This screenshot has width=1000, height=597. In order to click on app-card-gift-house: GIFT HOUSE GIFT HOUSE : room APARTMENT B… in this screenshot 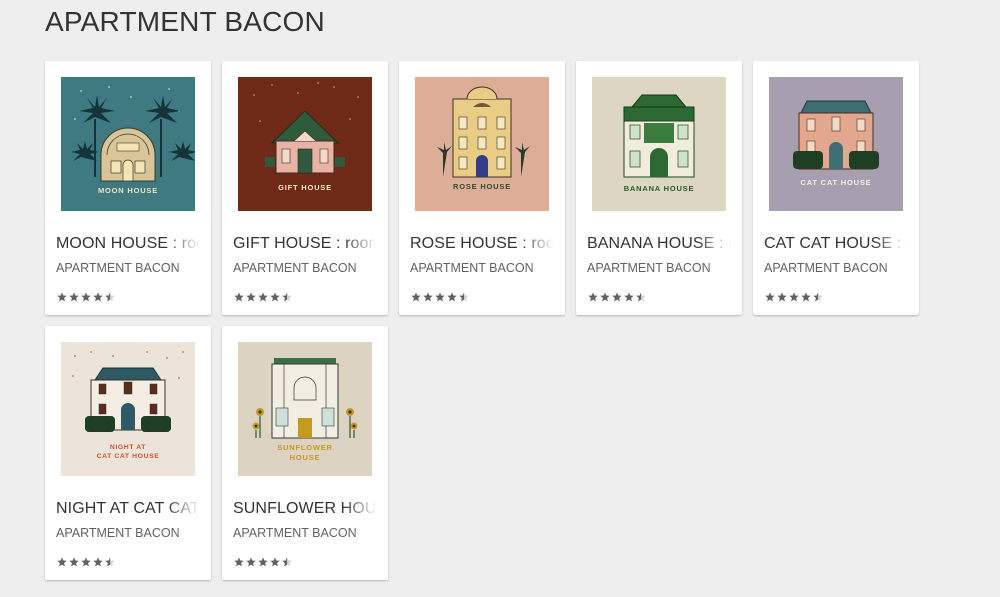, I will do `click(305, 188)`.